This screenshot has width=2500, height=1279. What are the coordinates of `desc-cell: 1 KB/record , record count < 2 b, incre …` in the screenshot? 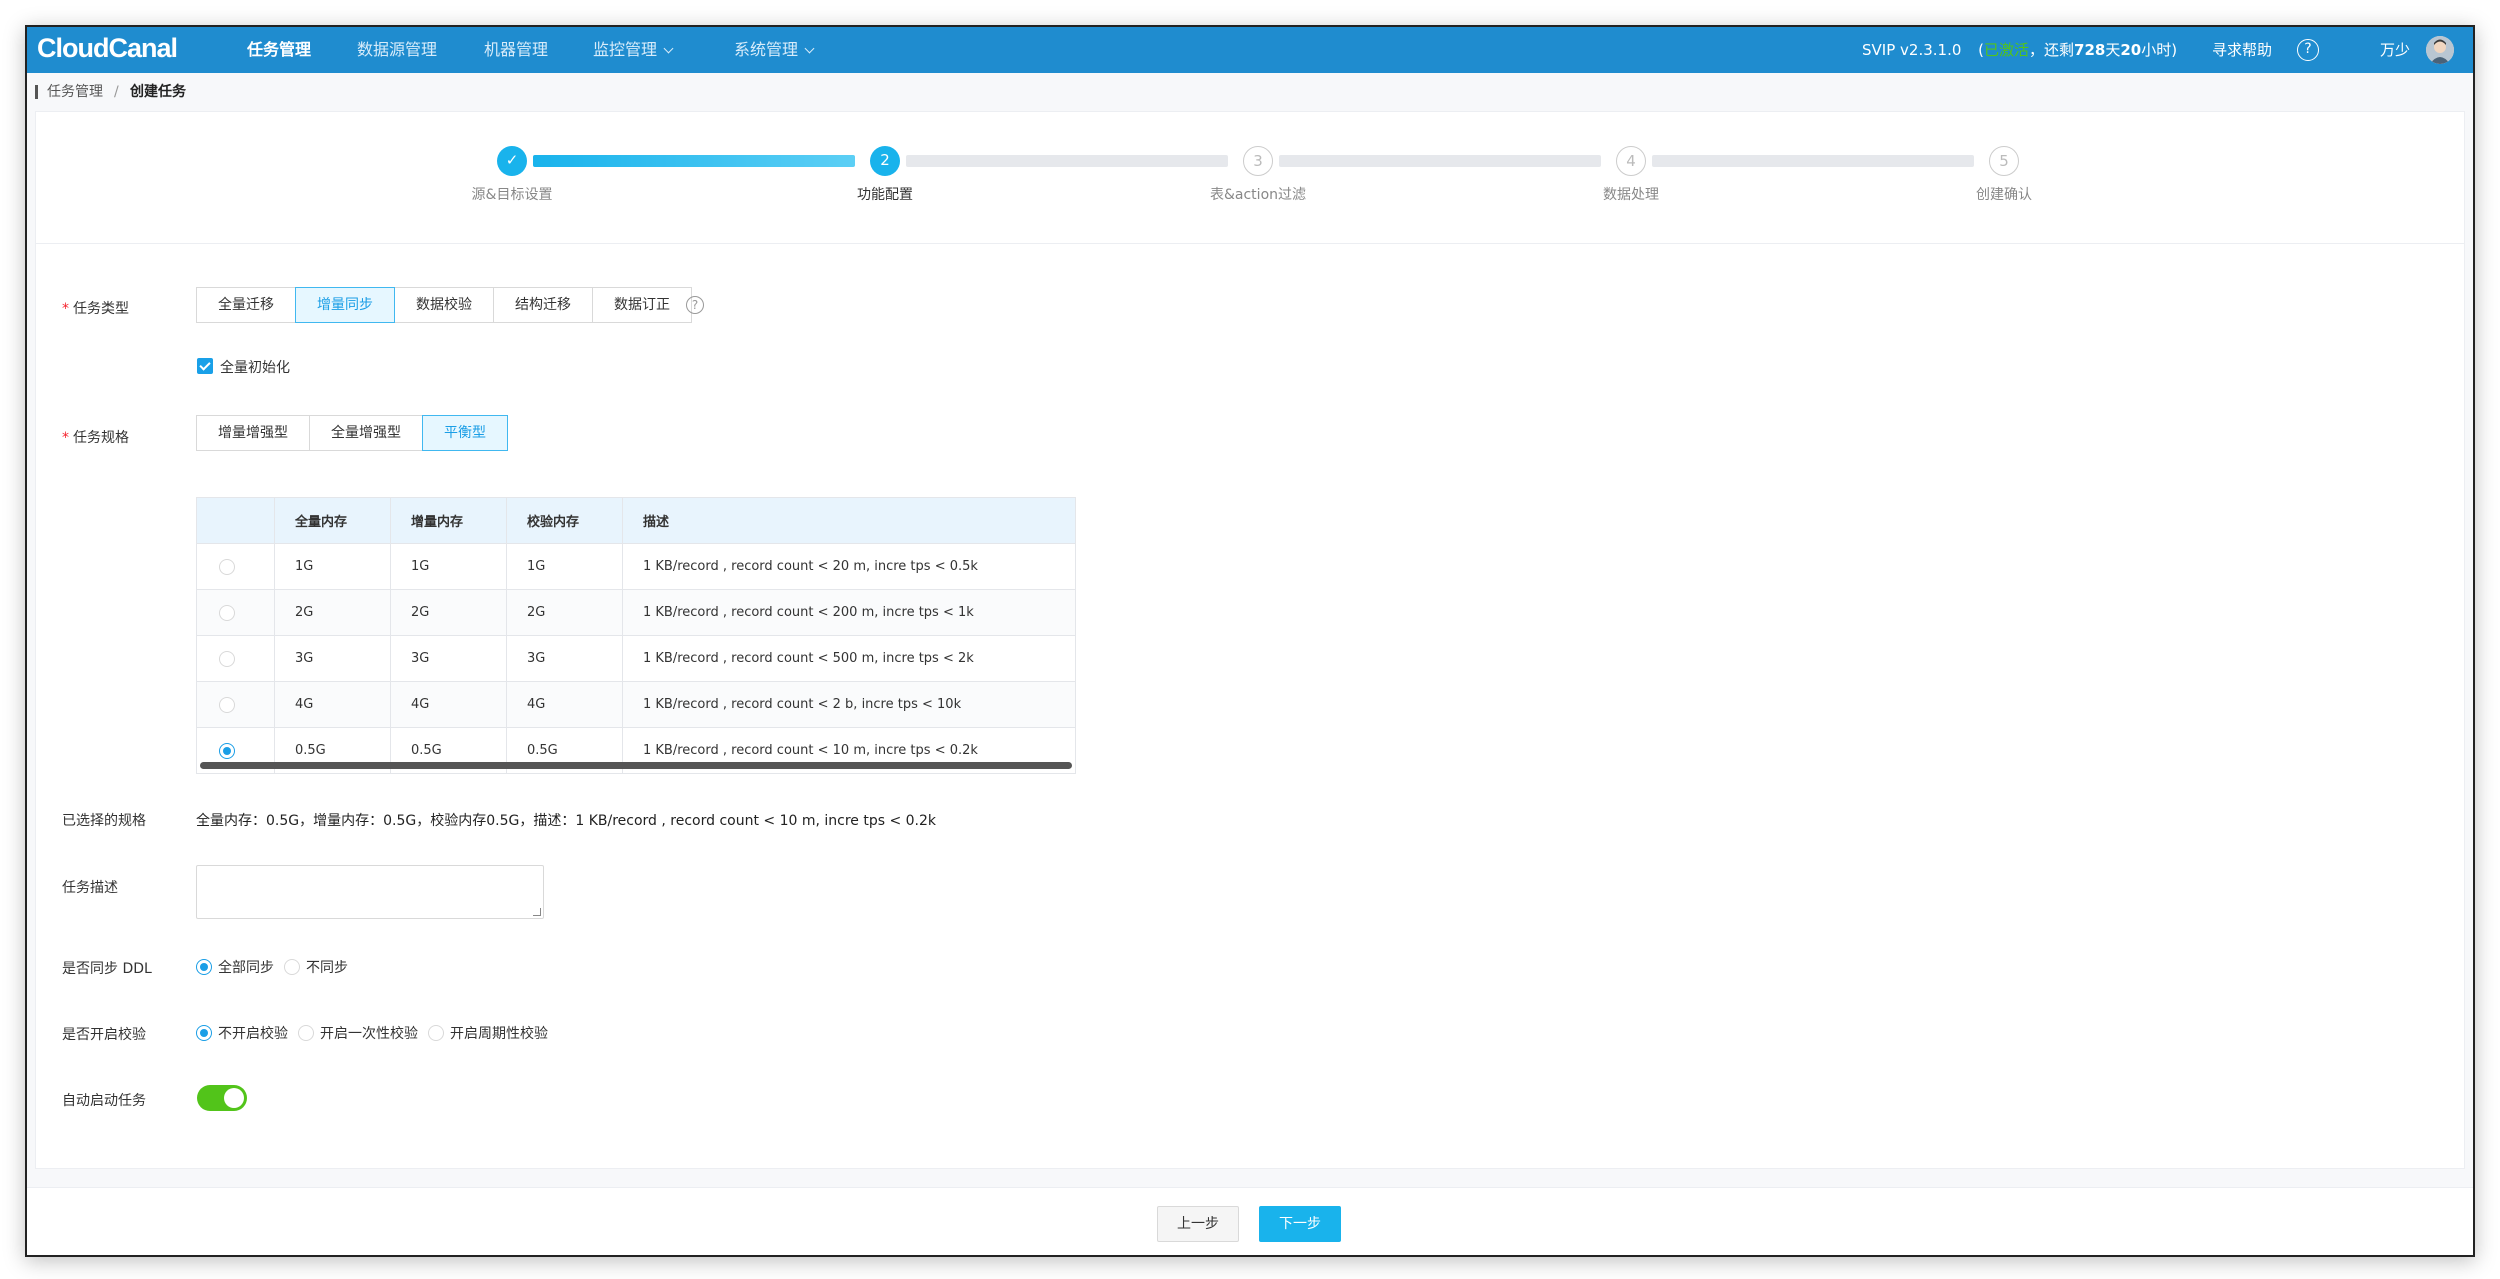 It's located at (849, 704).